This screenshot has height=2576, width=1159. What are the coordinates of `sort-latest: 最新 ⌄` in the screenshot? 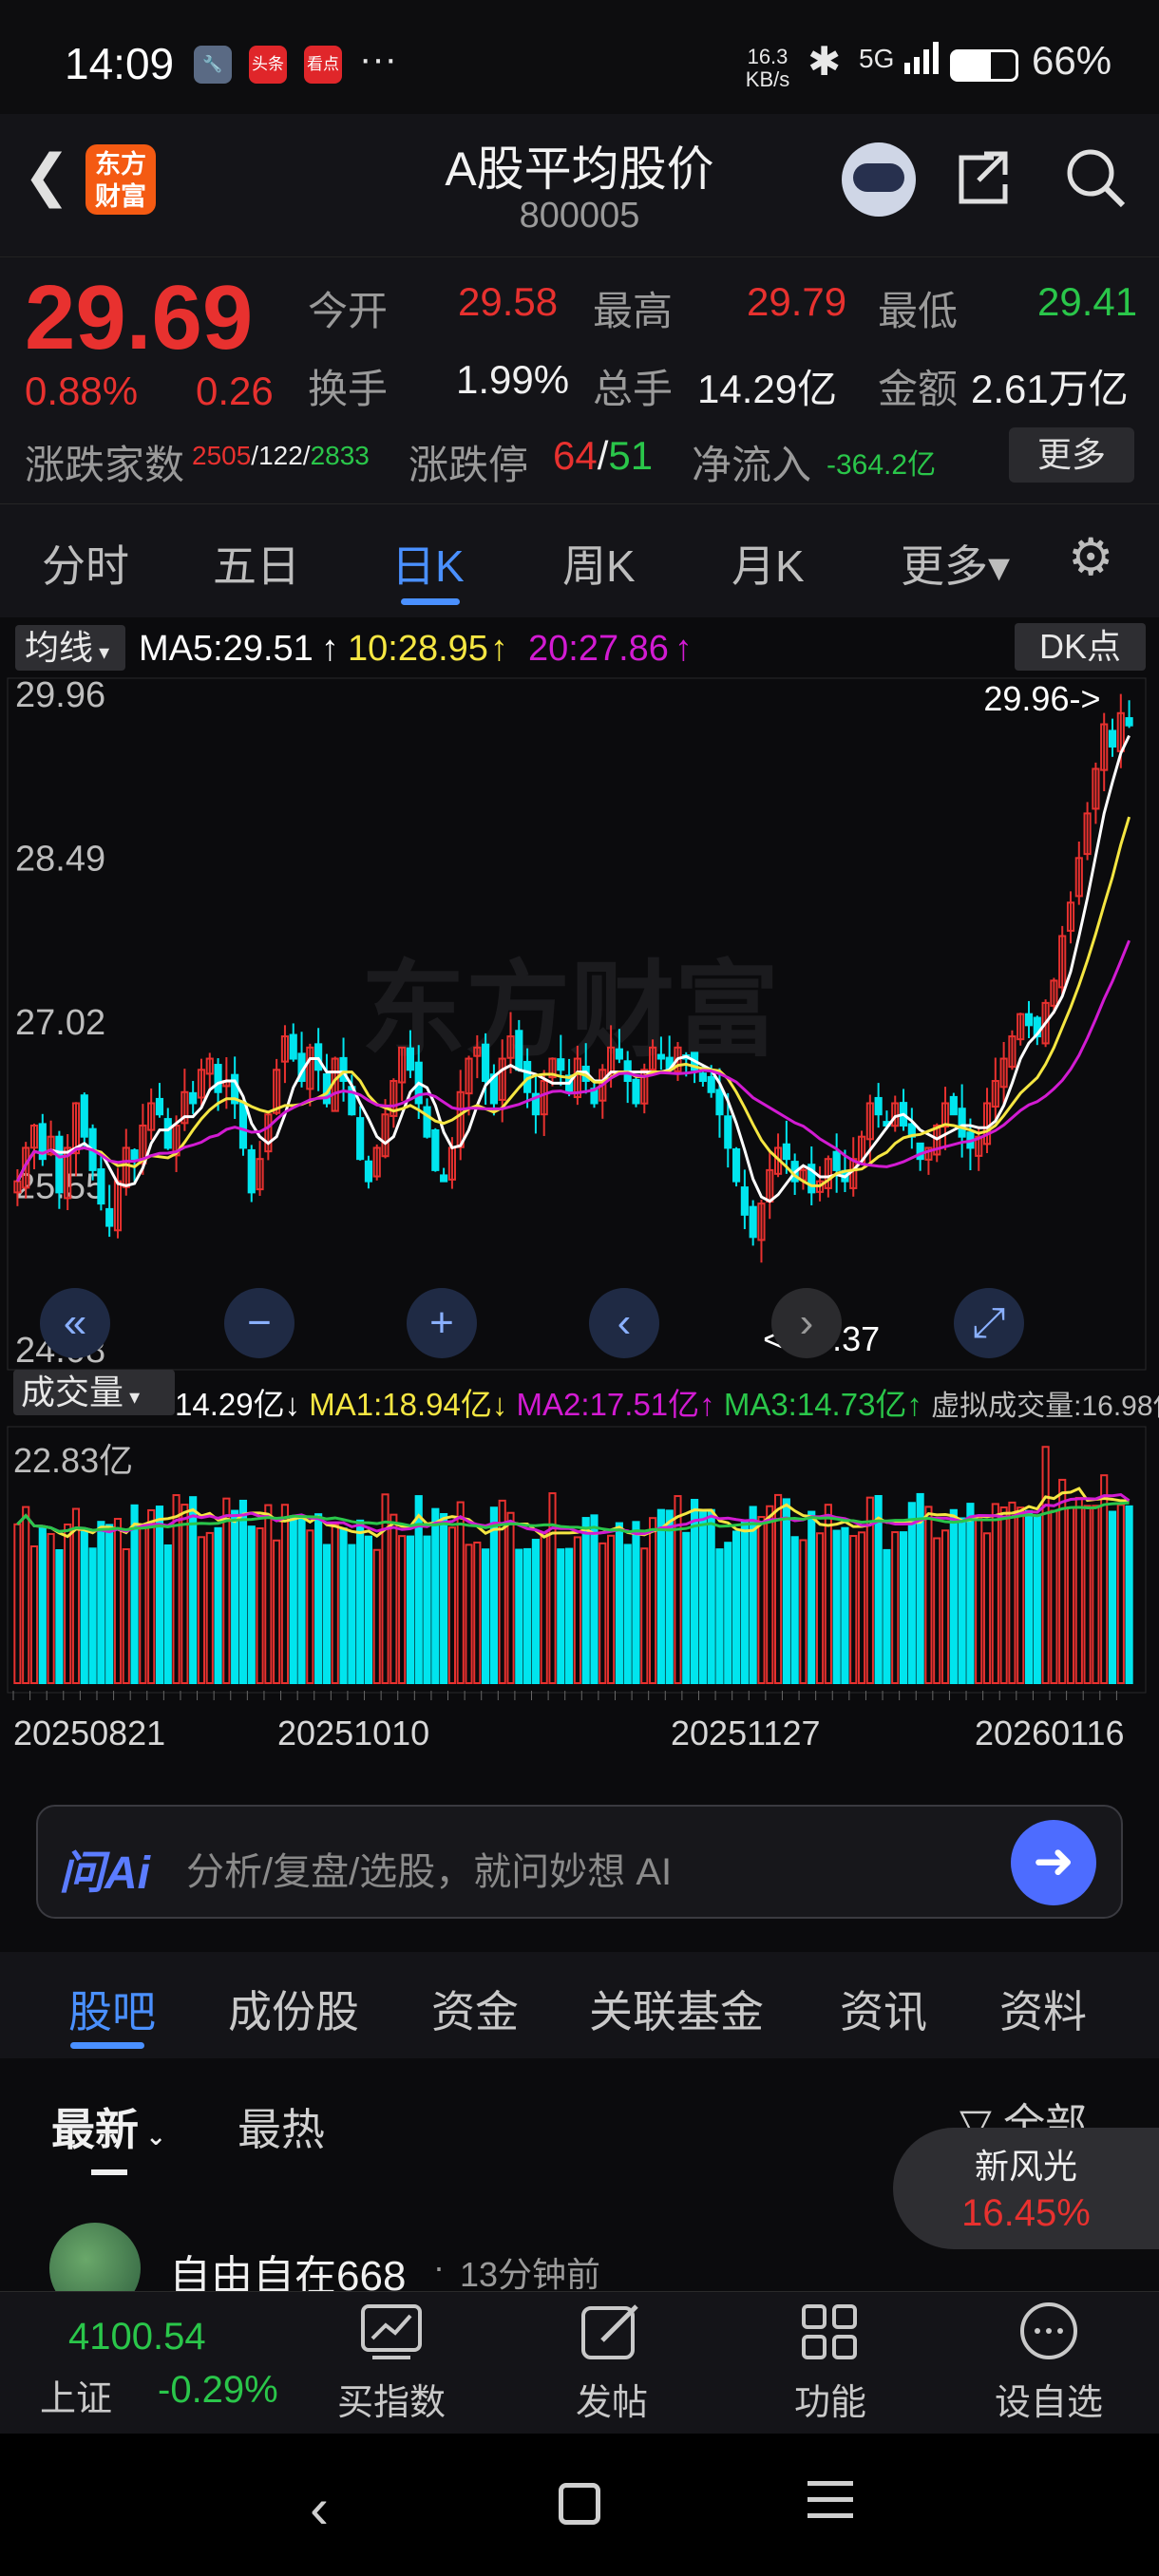 It's located at (108, 2126).